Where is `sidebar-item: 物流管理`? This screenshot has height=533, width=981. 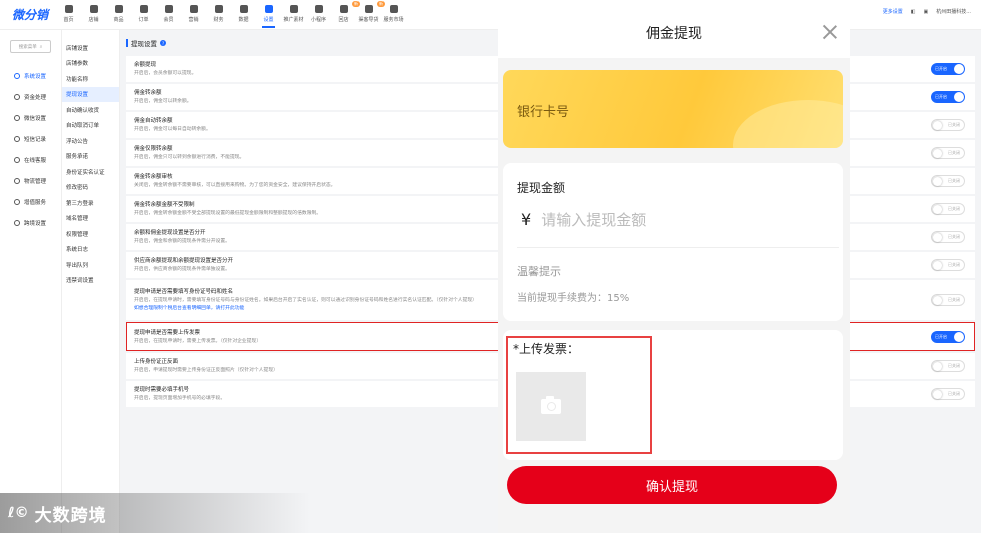 sidebar-item: 物流管理 is located at coordinates (30, 180).